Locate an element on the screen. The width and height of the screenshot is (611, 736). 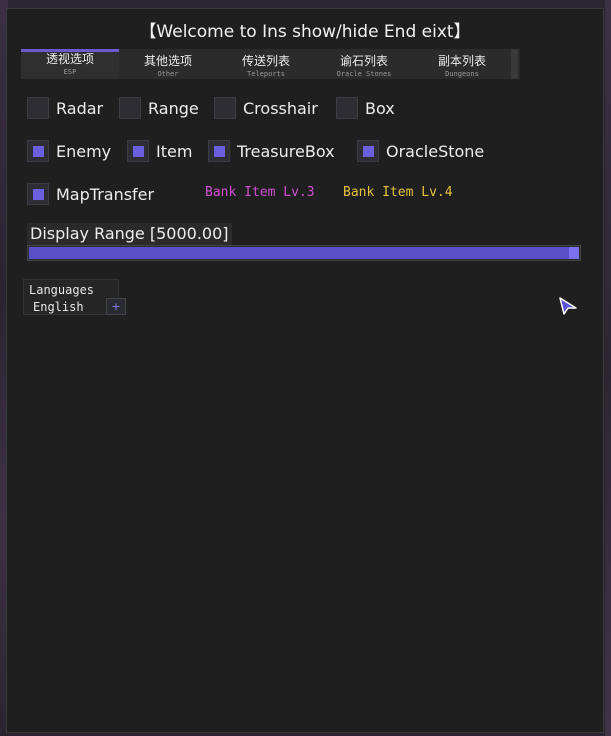
tab-label: 其他选项 is located at coordinates (167, 61).